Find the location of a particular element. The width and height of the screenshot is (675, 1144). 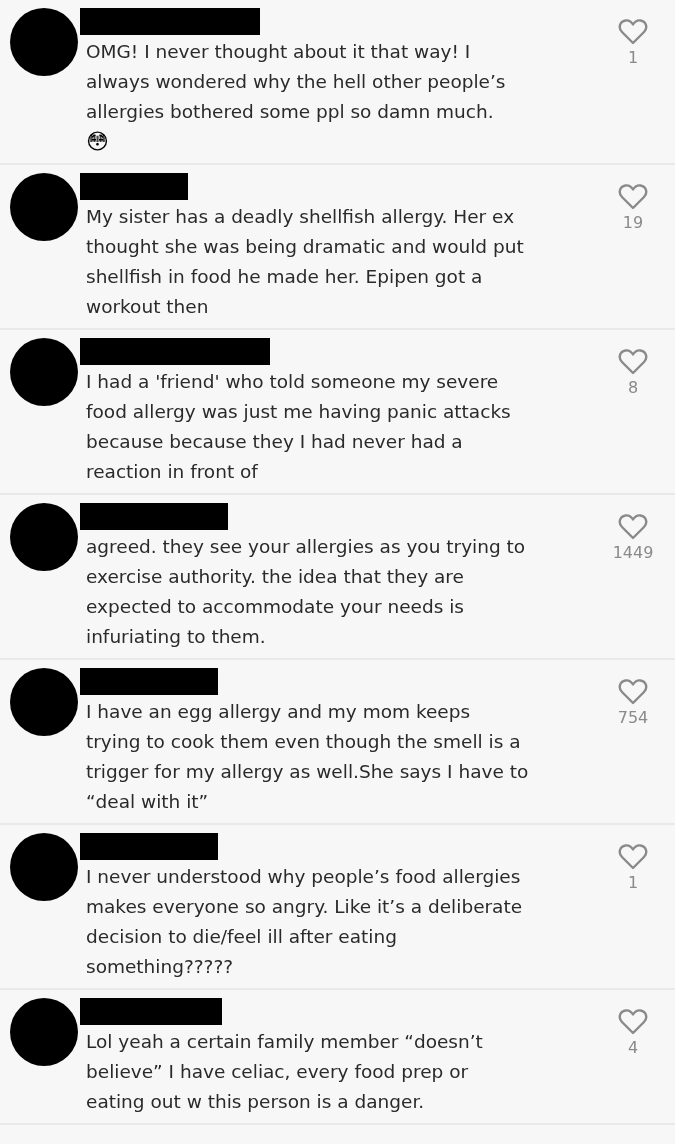

like-count: 1449 is located at coordinates (633, 552).